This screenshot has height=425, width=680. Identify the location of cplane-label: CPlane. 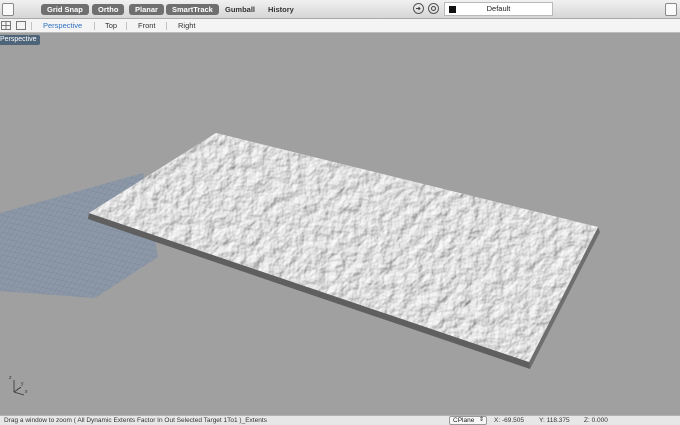
(464, 420).